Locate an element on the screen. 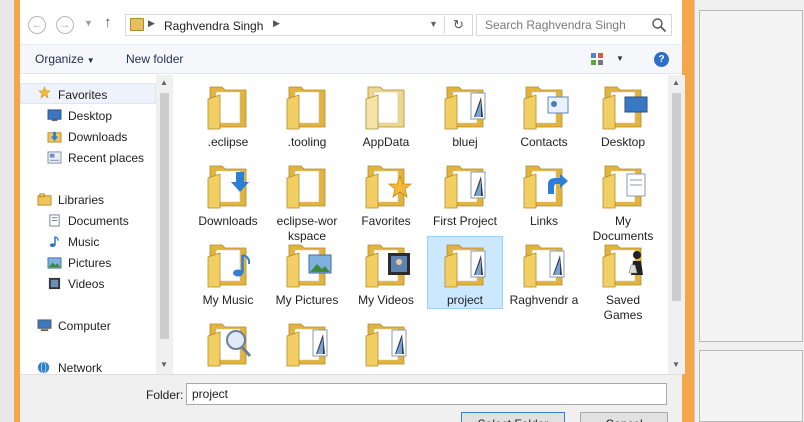 This screenshot has width=804, height=422. nav-item-videos: Videos is located at coordinates (86, 284).